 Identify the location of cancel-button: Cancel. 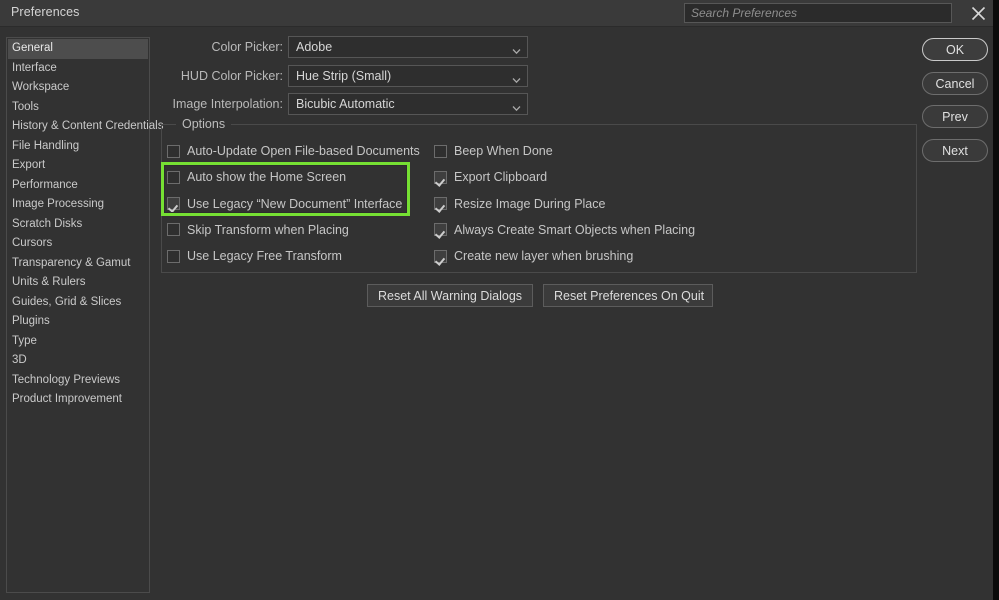
(955, 83).